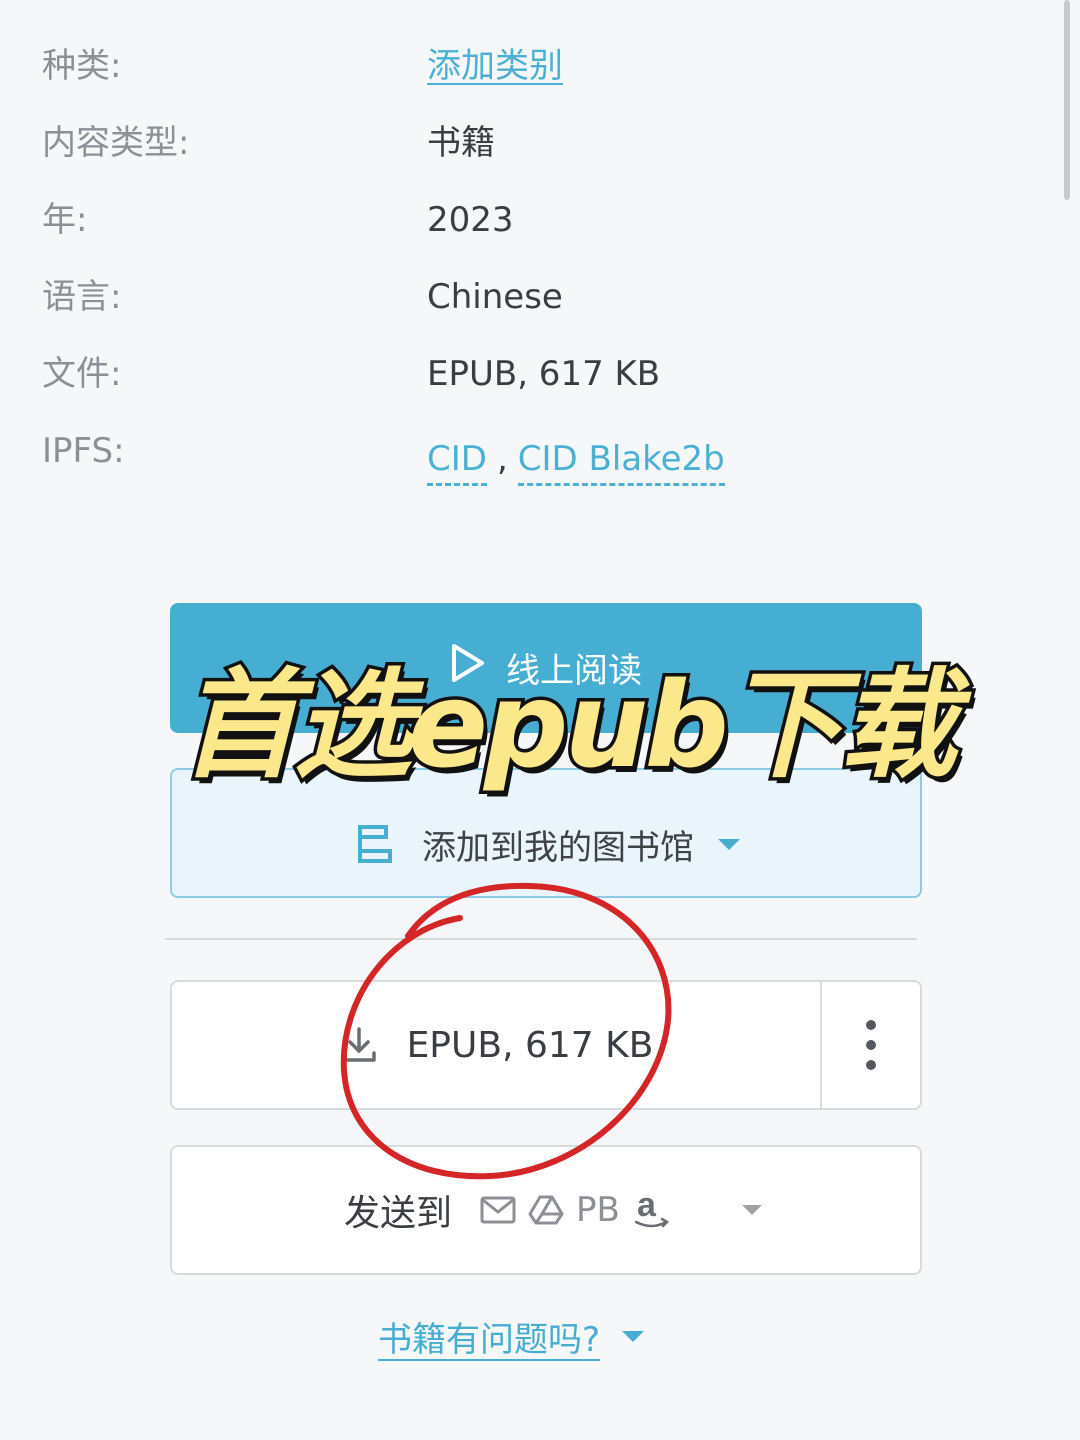 Image resolution: width=1080 pixels, height=1440 pixels. What do you see at coordinates (489, 1340) in the screenshot?
I see `report-problem-label: 书籍有问题吗?` at bounding box center [489, 1340].